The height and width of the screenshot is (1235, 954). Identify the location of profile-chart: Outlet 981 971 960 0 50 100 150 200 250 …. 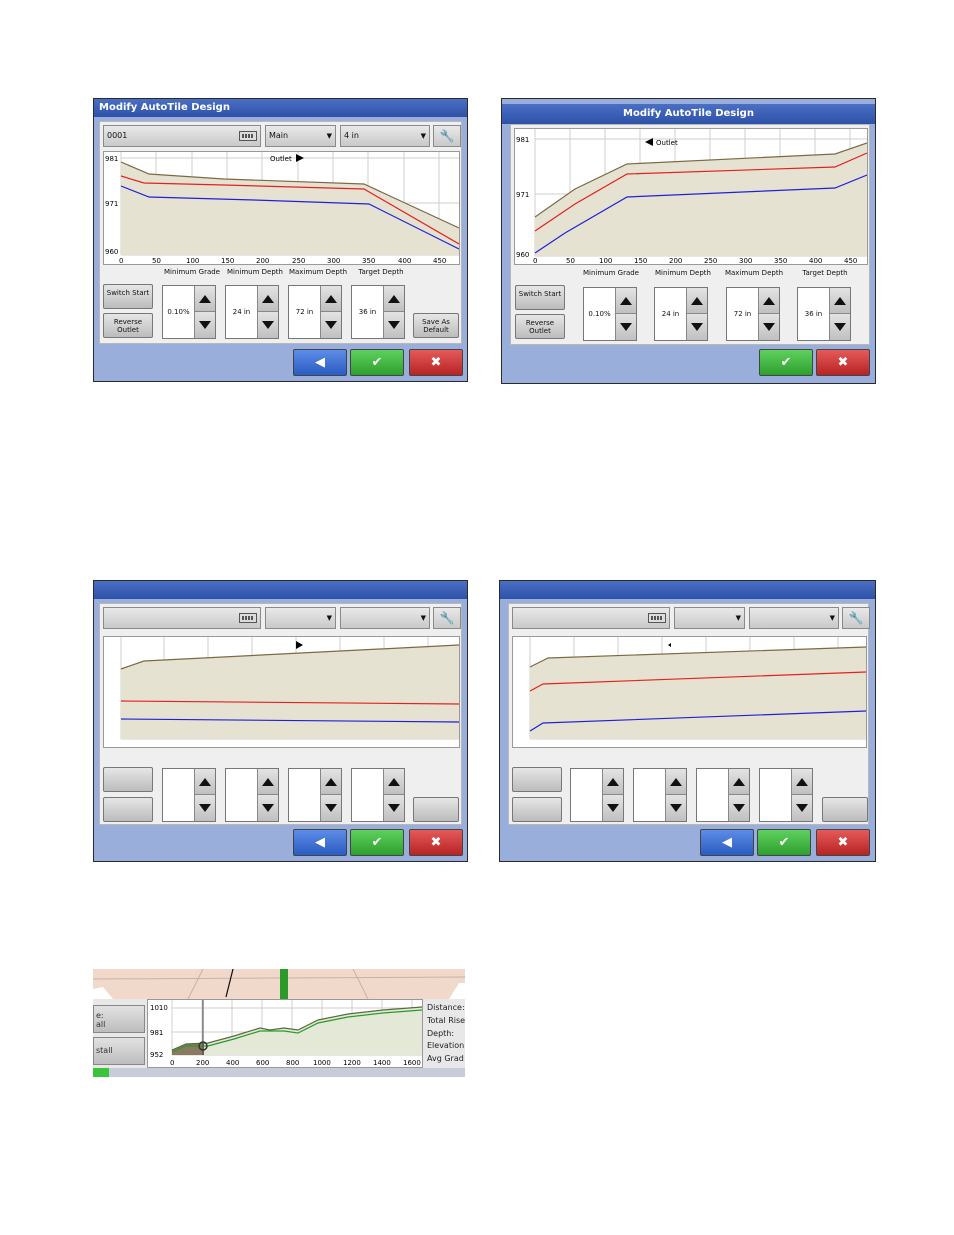
(691, 196).